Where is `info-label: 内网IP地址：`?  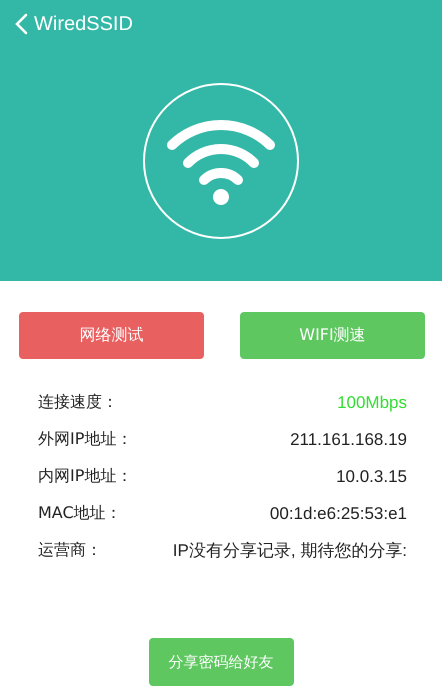
info-label: 内网IP地址： is located at coordinates (85, 476).